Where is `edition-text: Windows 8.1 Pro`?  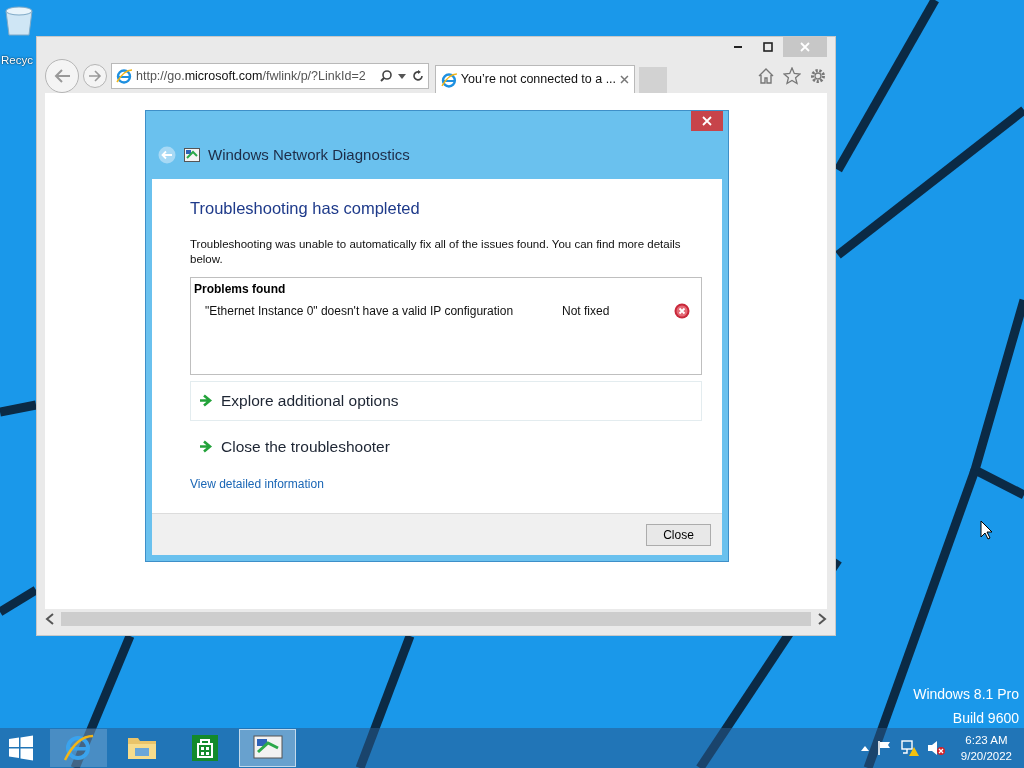 edition-text: Windows 8.1 Pro is located at coordinates (966, 694).